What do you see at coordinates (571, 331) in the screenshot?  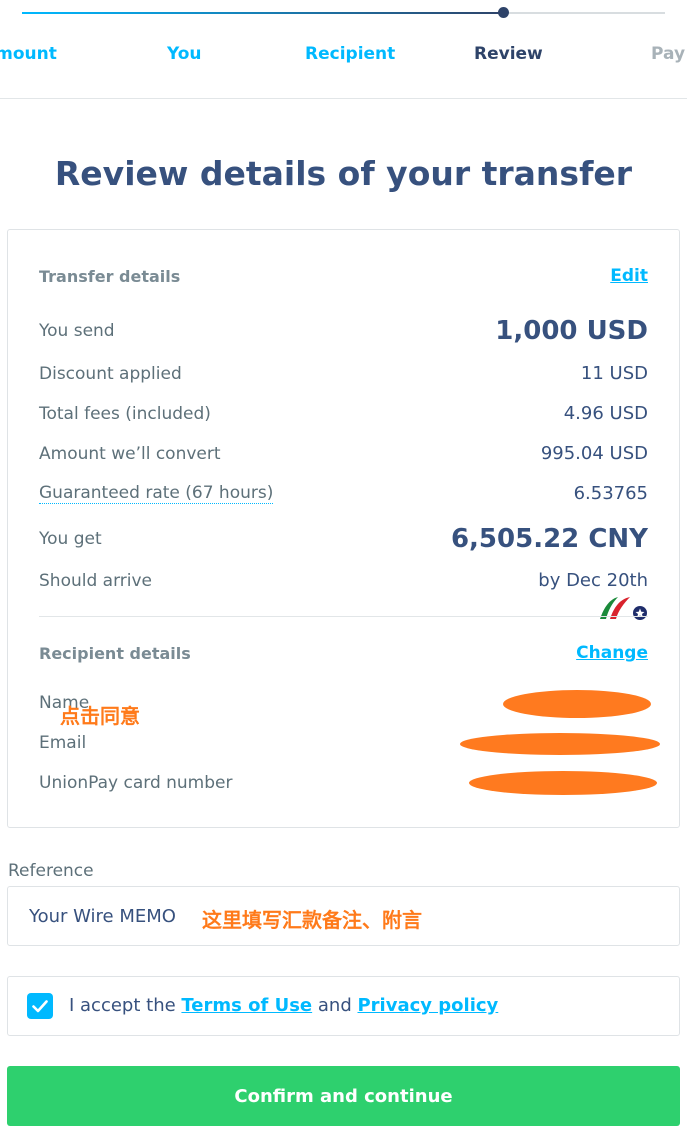 I see `you-send-value: 1,000 USD` at bounding box center [571, 331].